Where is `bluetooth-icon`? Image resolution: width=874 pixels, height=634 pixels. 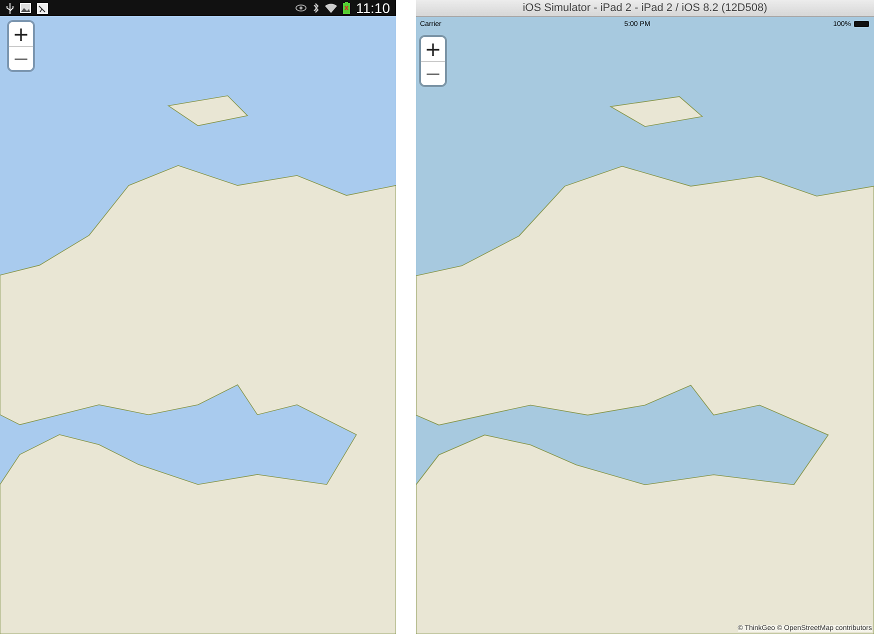 bluetooth-icon is located at coordinates (316, 8).